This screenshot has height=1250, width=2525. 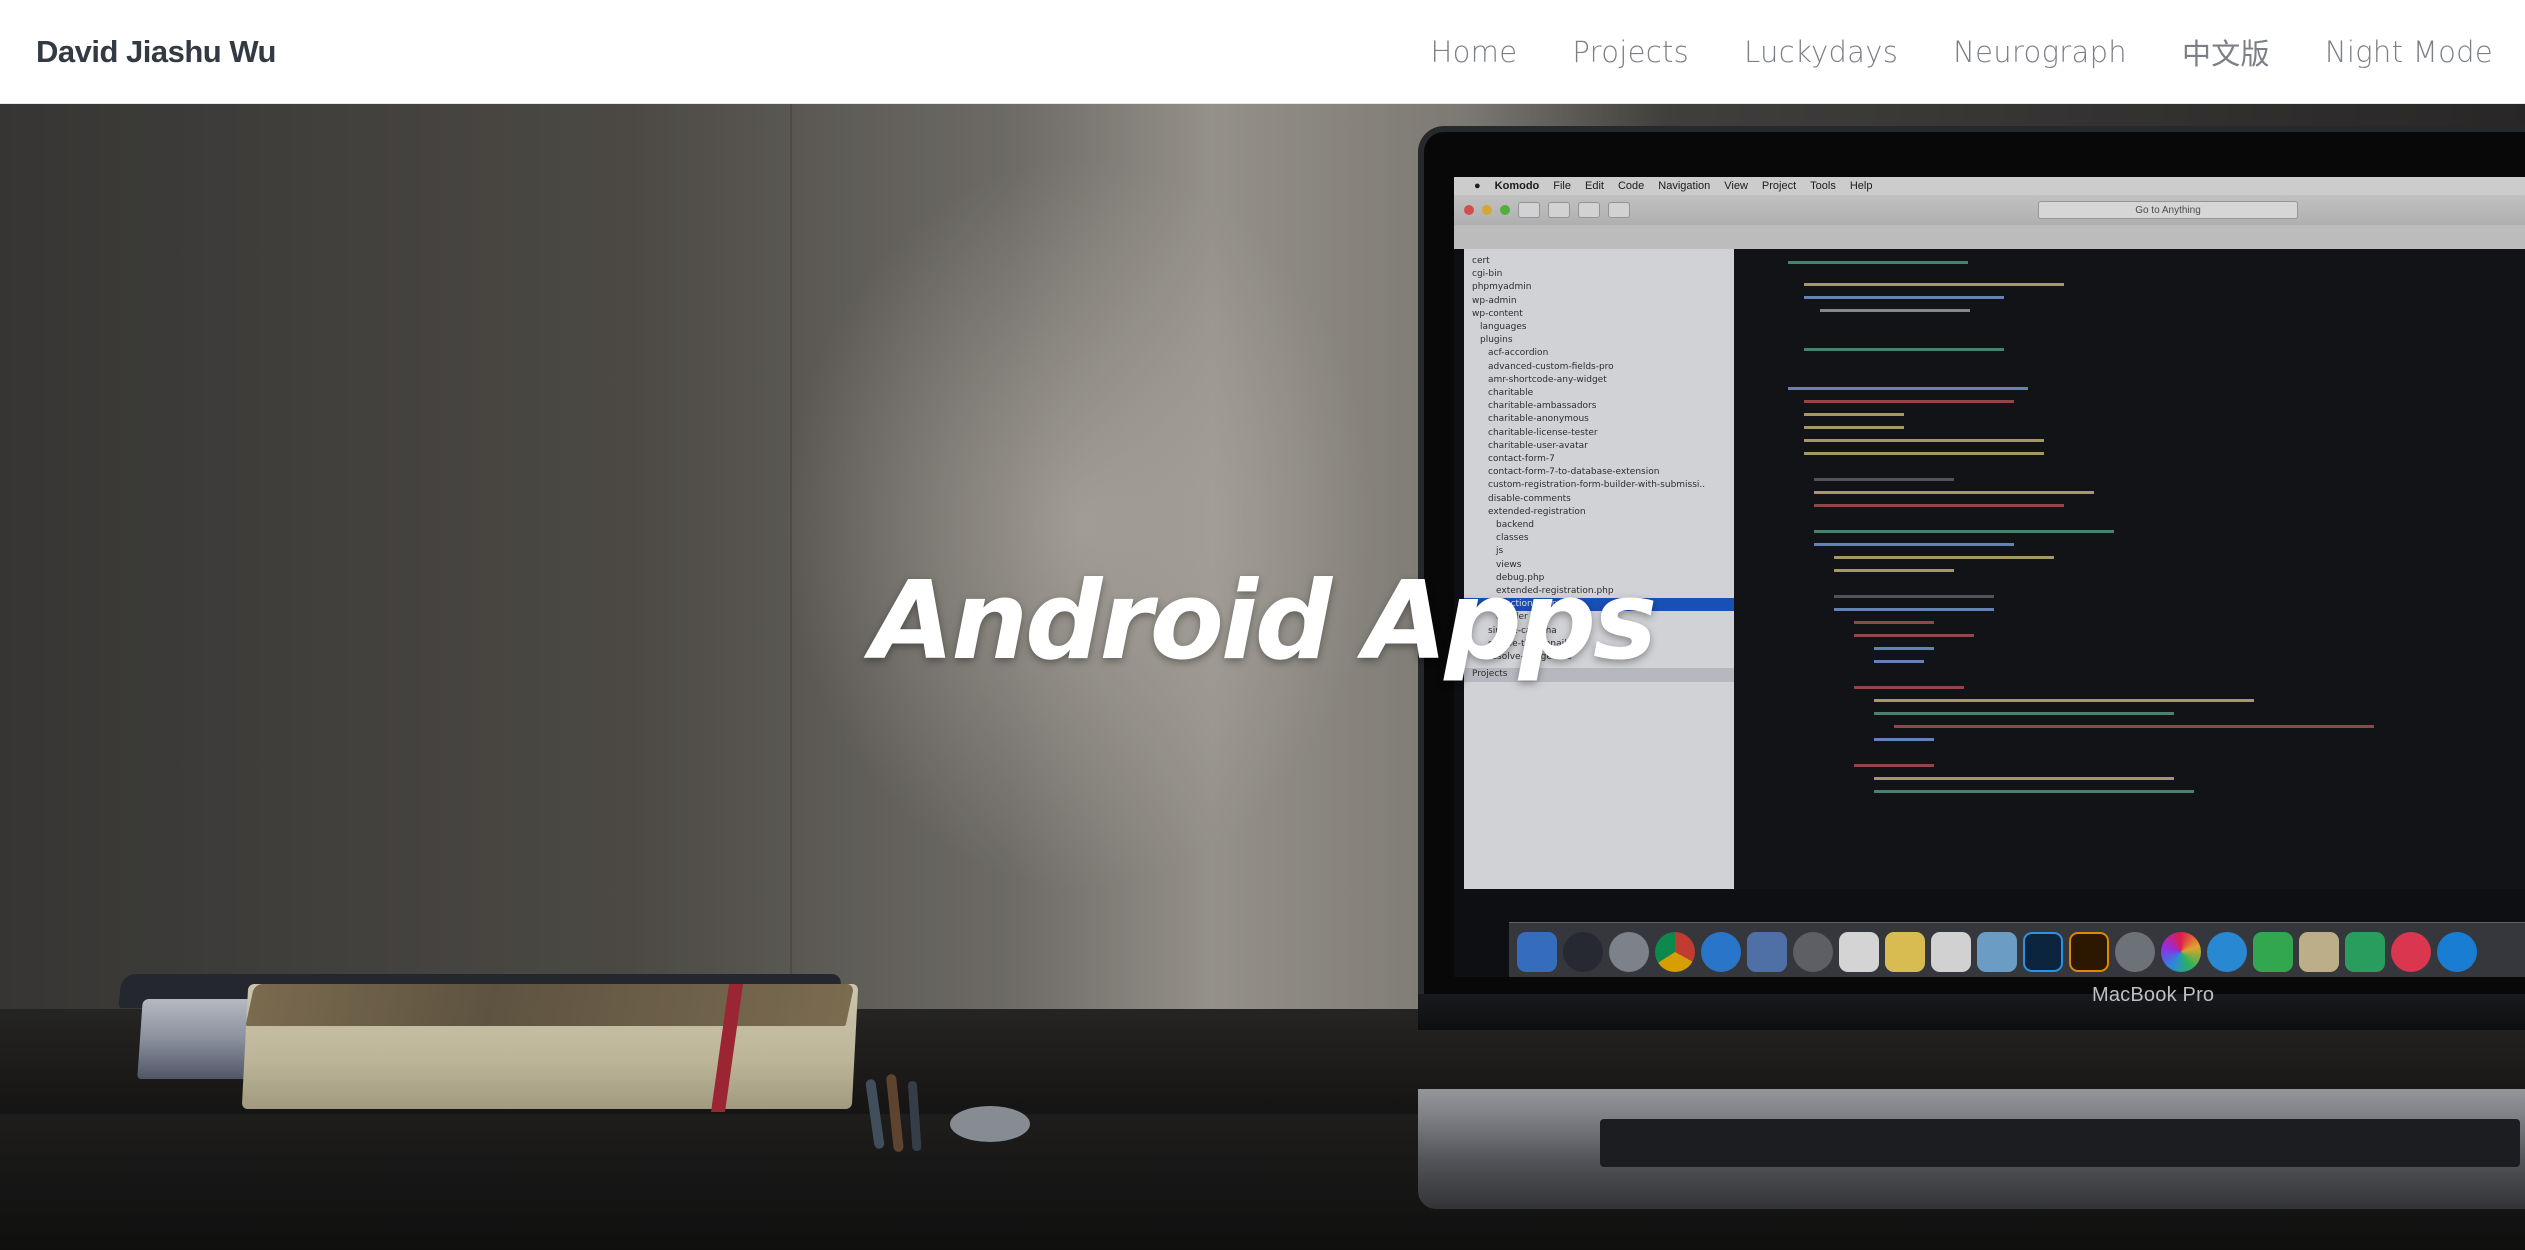 I want to click on nav-home-link: Home, so click(x=1474, y=52).